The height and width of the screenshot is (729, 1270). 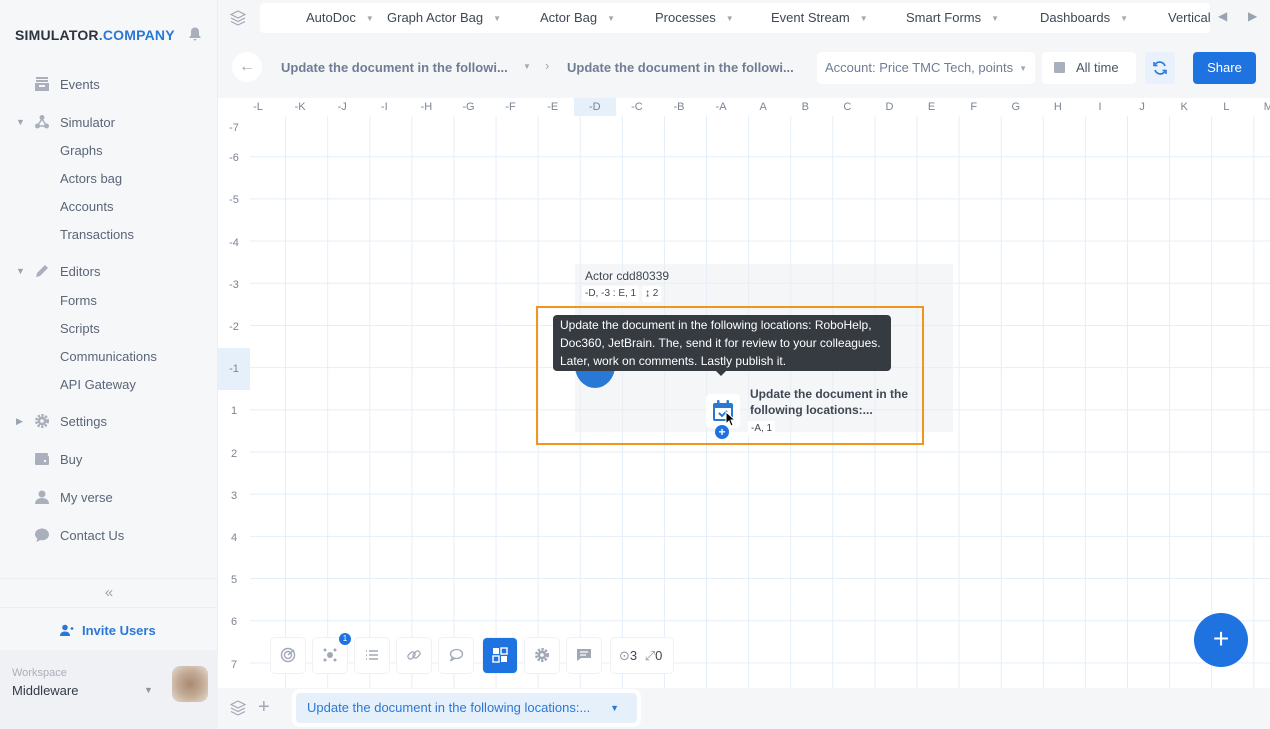 I want to click on column-header: C, so click(x=847, y=107).